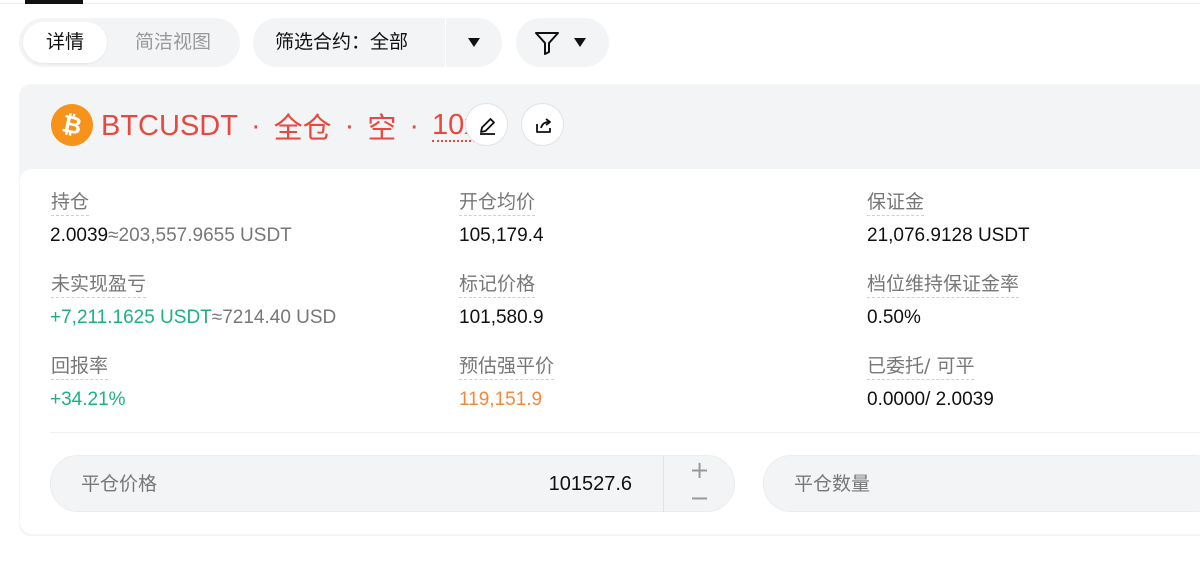  Describe the element at coordinates (80, 367) in the screenshot. I see `roe-label: 回报率` at that location.